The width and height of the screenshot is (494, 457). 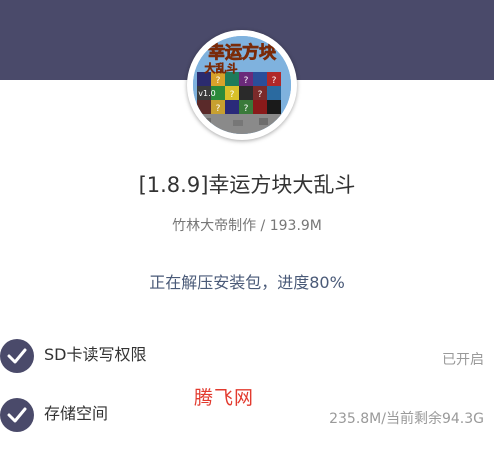 What do you see at coordinates (463, 360) in the screenshot?
I see `permission-status: 已开启` at bounding box center [463, 360].